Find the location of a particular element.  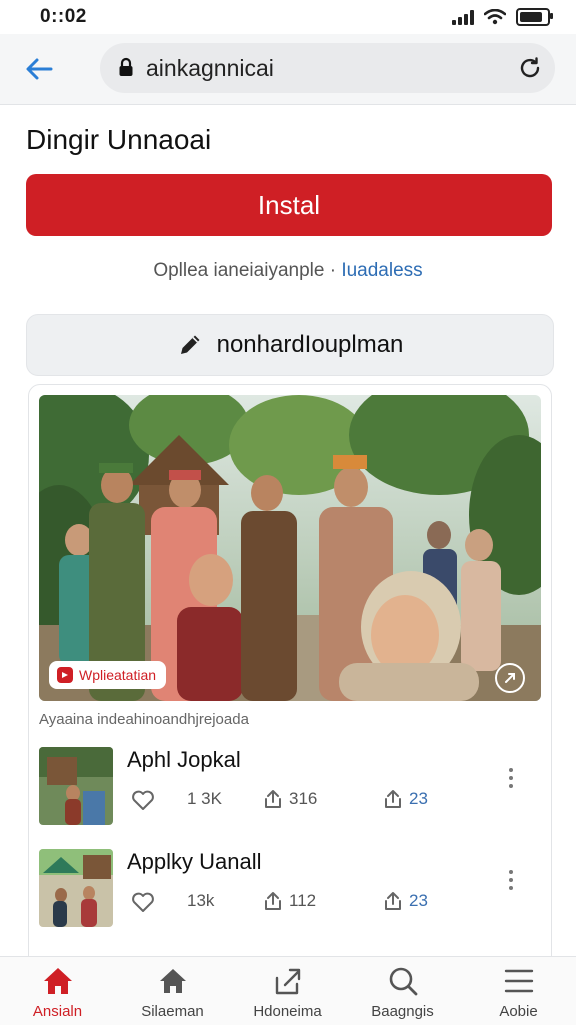

nav-label: Baagngis is located at coordinates (402, 1011).